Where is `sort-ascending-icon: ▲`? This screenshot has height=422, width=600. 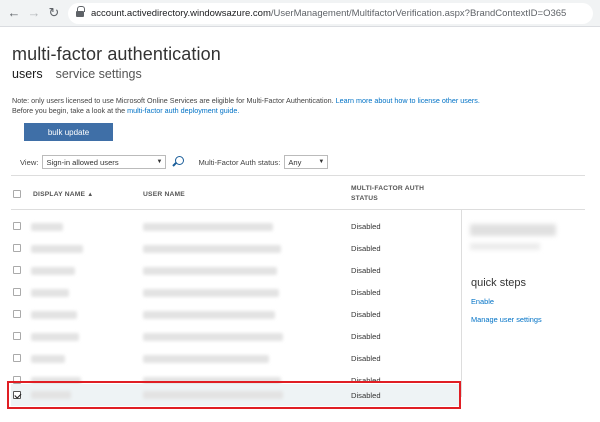
sort-ascending-icon: ▲ is located at coordinates (90, 195).